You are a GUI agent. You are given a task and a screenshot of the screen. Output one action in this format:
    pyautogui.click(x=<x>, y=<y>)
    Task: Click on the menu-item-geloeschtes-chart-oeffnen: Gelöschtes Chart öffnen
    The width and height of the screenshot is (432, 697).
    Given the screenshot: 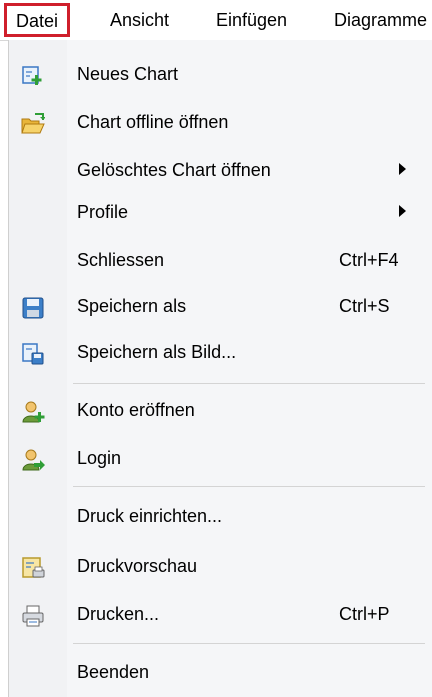 What is the action you would take?
    pyautogui.click(x=220, y=172)
    